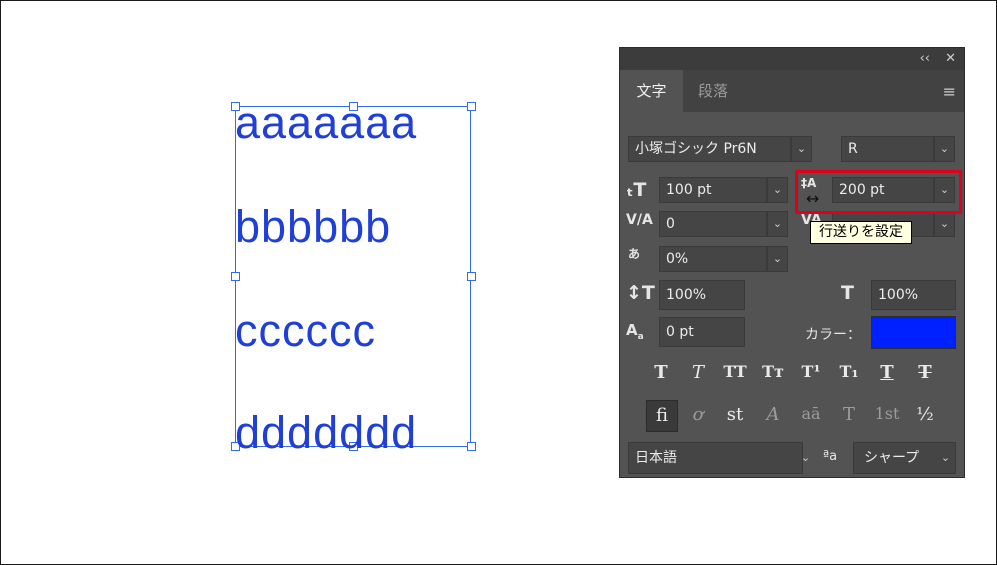  What do you see at coordinates (887, 373) in the screenshot?
I see `underline-button: T` at bounding box center [887, 373].